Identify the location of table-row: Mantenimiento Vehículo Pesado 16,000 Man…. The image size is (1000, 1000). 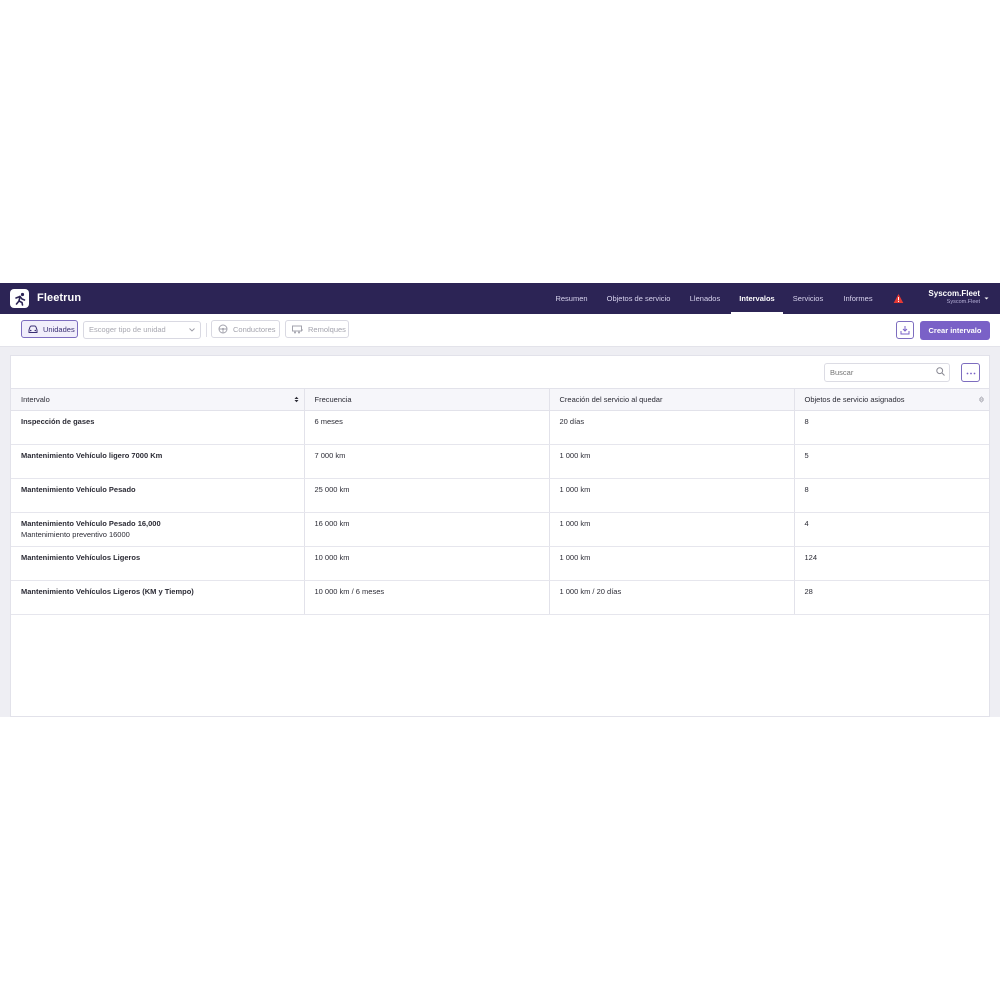
(500, 529).